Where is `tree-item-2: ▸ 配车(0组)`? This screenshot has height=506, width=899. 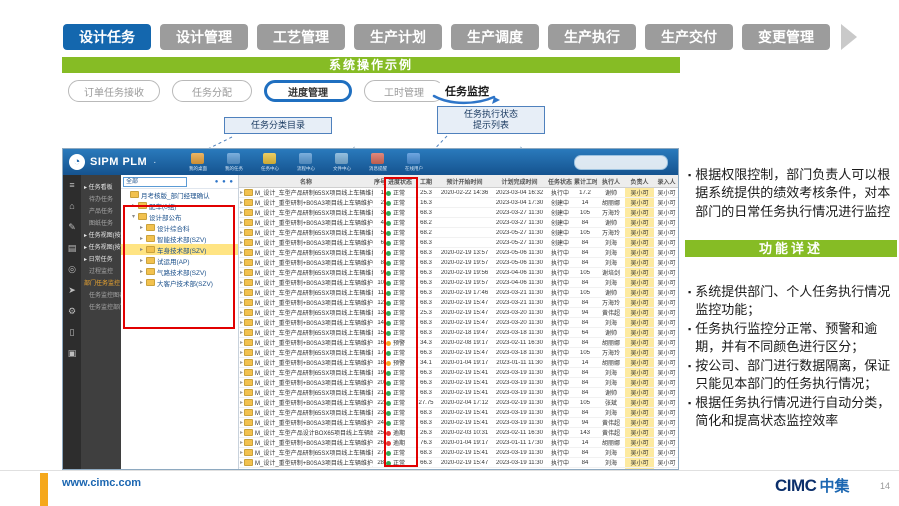
tree-item-2: ▸ 配车(0组) is located at coordinates (179, 205).